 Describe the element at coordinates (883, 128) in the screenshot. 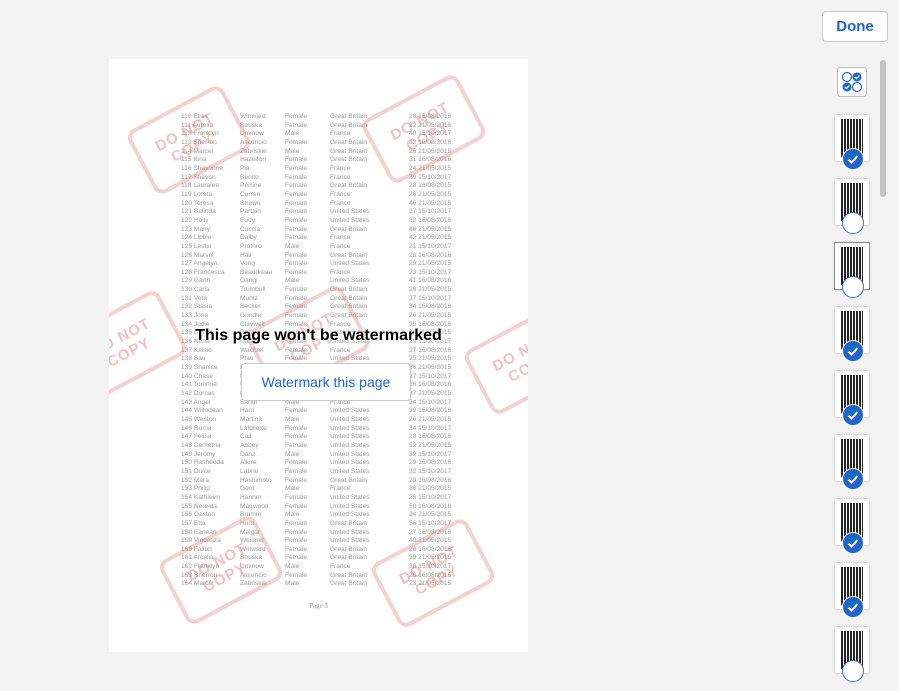

I see `scrollbar-thumb` at that location.